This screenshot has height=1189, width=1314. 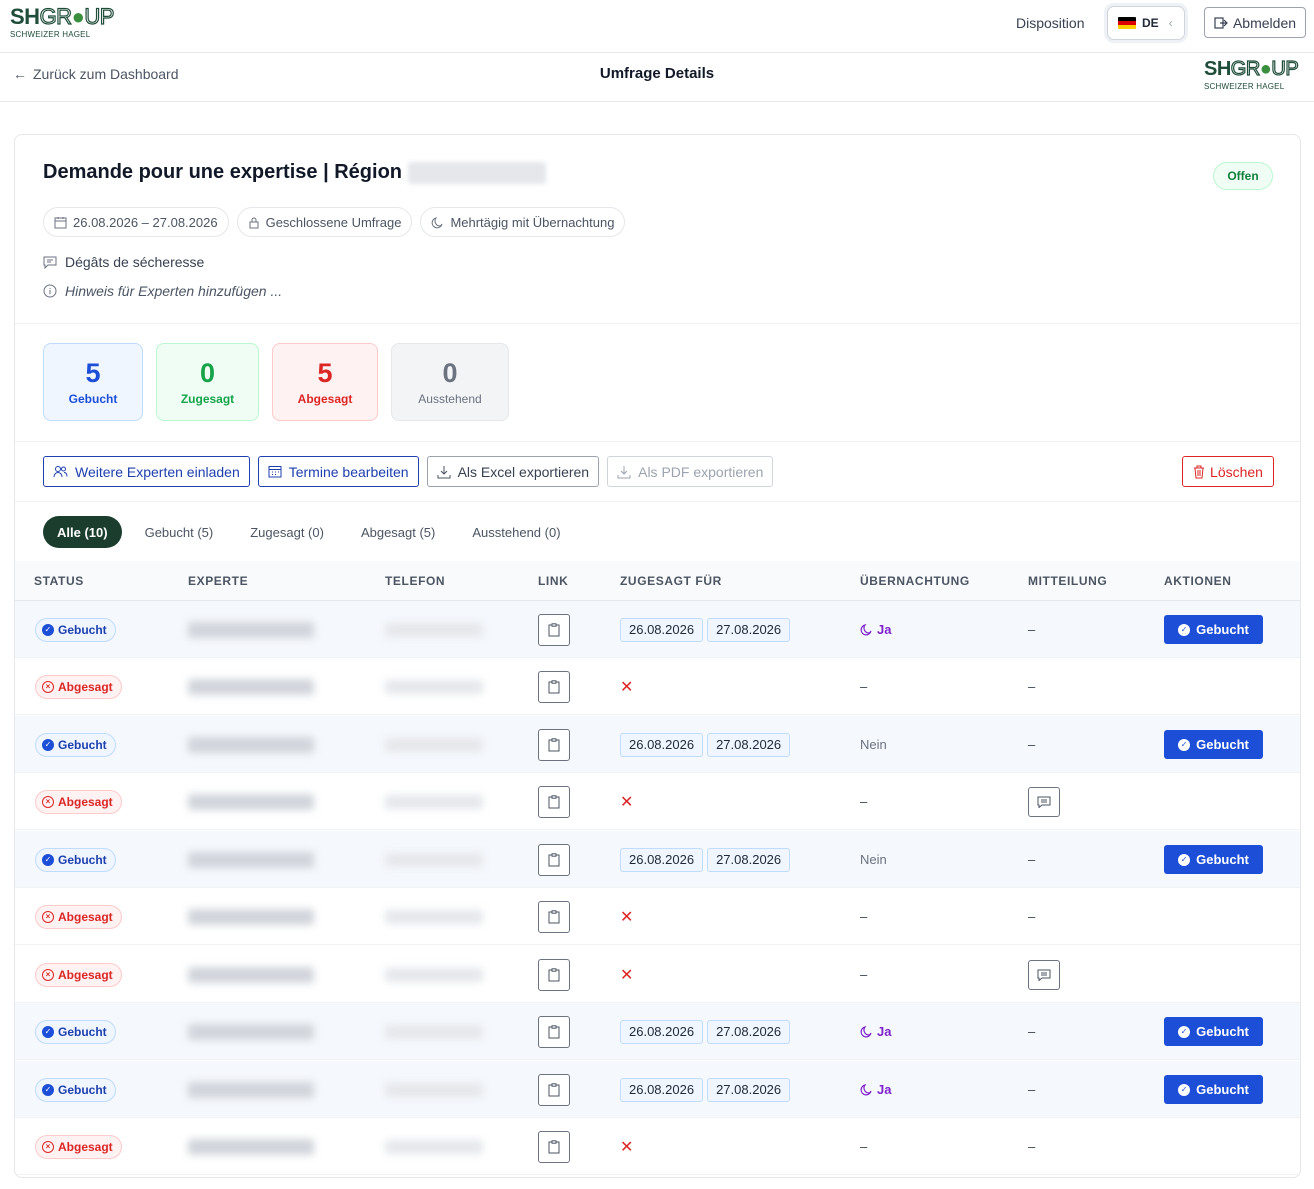 I want to click on cell-overnight: –, so click(x=863, y=974).